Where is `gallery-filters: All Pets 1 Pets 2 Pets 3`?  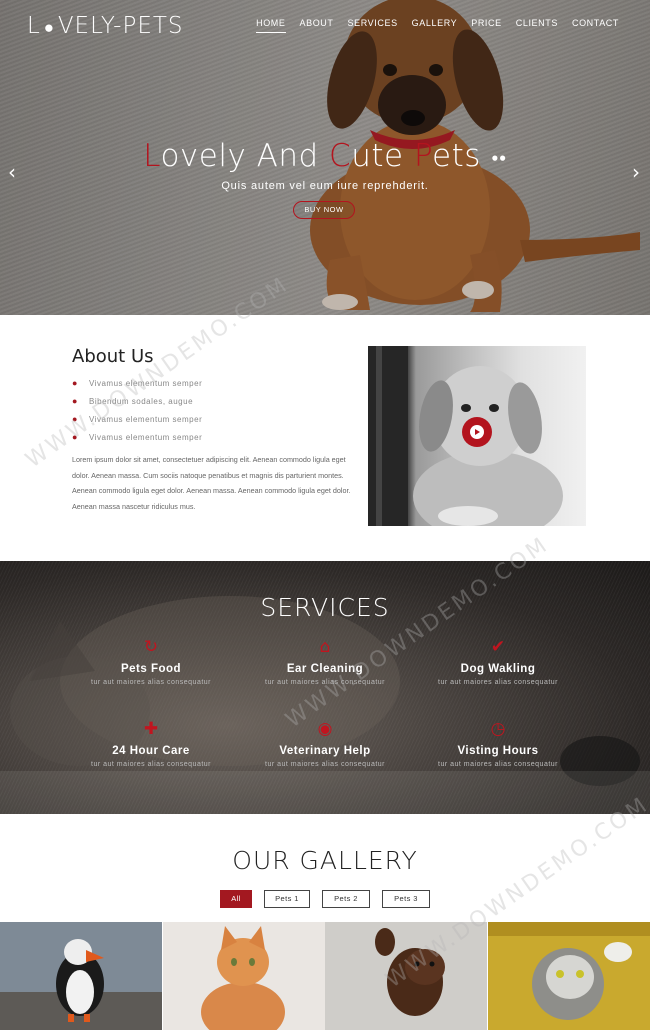 gallery-filters: All Pets 1 Pets 2 Pets 3 is located at coordinates (325, 899).